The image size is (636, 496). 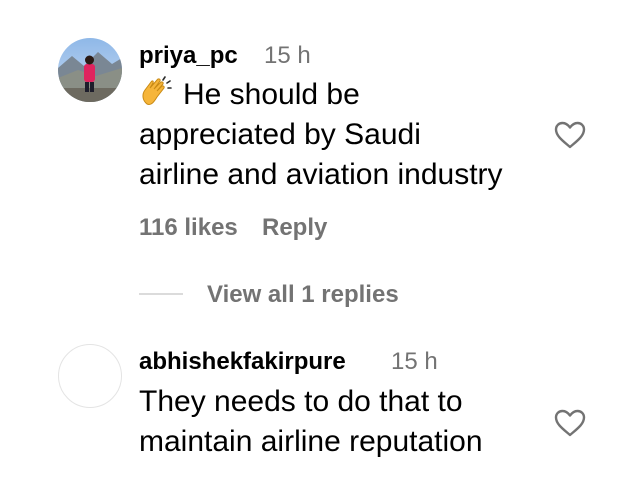 What do you see at coordinates (294, 228) in the screenshot?
I see `reply-button: Reply` at bounding box center [294, 228].